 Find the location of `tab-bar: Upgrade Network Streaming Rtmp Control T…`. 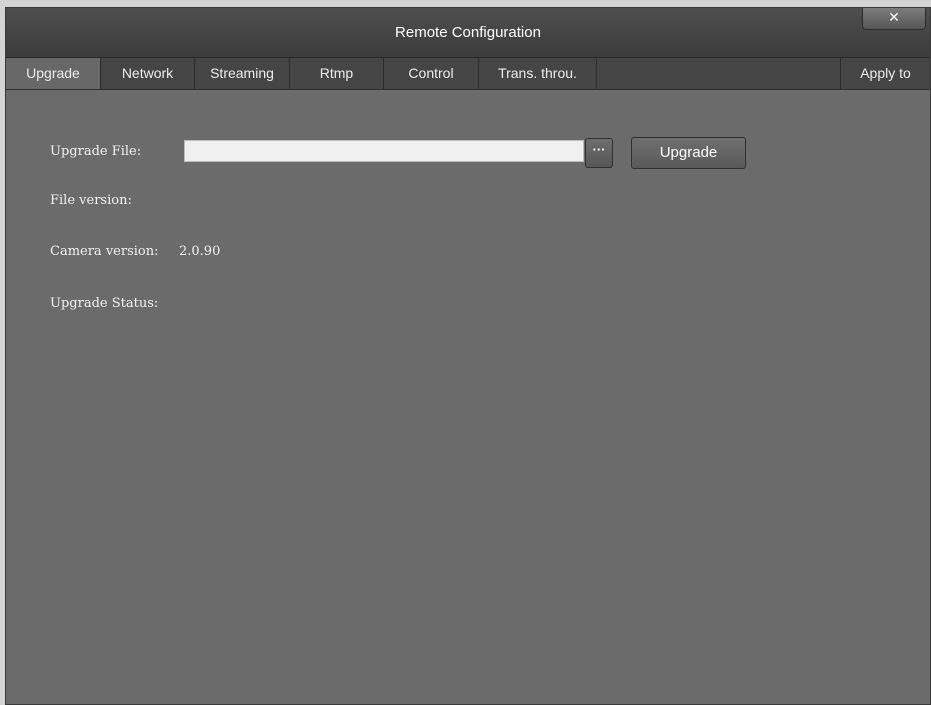

tab-bar: Upgrade Network Streaming Rtmp Control T… is located at coordinates (468, 74).